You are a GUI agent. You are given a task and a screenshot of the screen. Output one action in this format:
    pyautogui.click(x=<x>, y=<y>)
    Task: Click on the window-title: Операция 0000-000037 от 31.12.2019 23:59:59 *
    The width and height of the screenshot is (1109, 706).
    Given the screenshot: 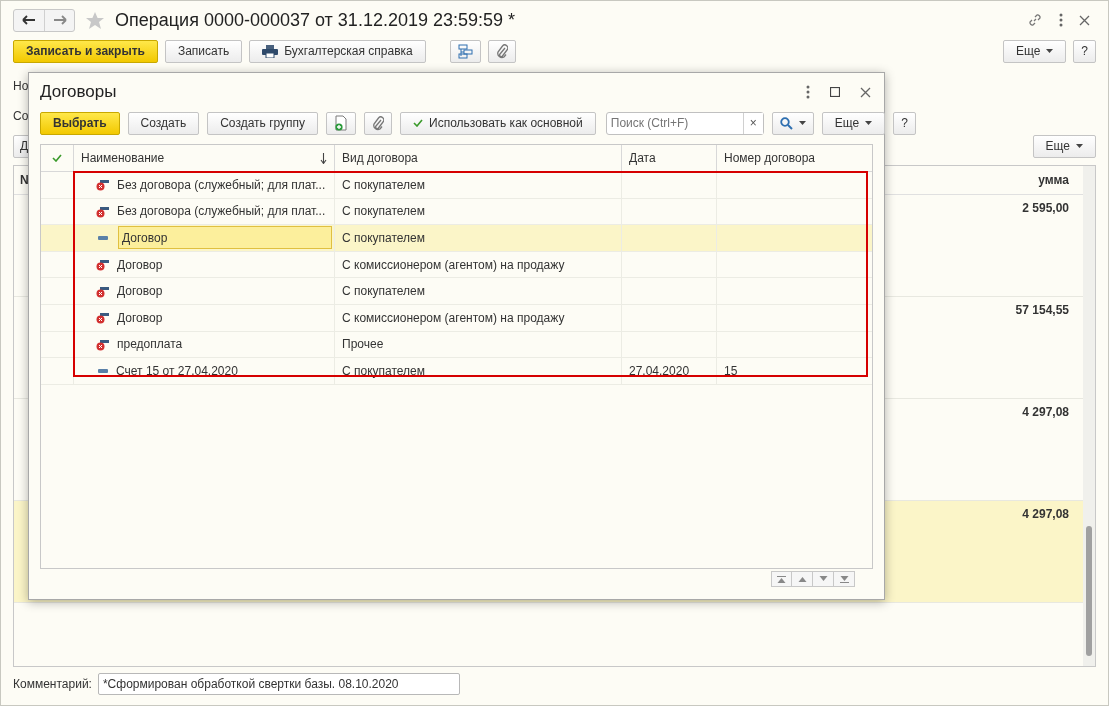 What is the action you would take?
    pyautogui.click(x=316, y=20)
    